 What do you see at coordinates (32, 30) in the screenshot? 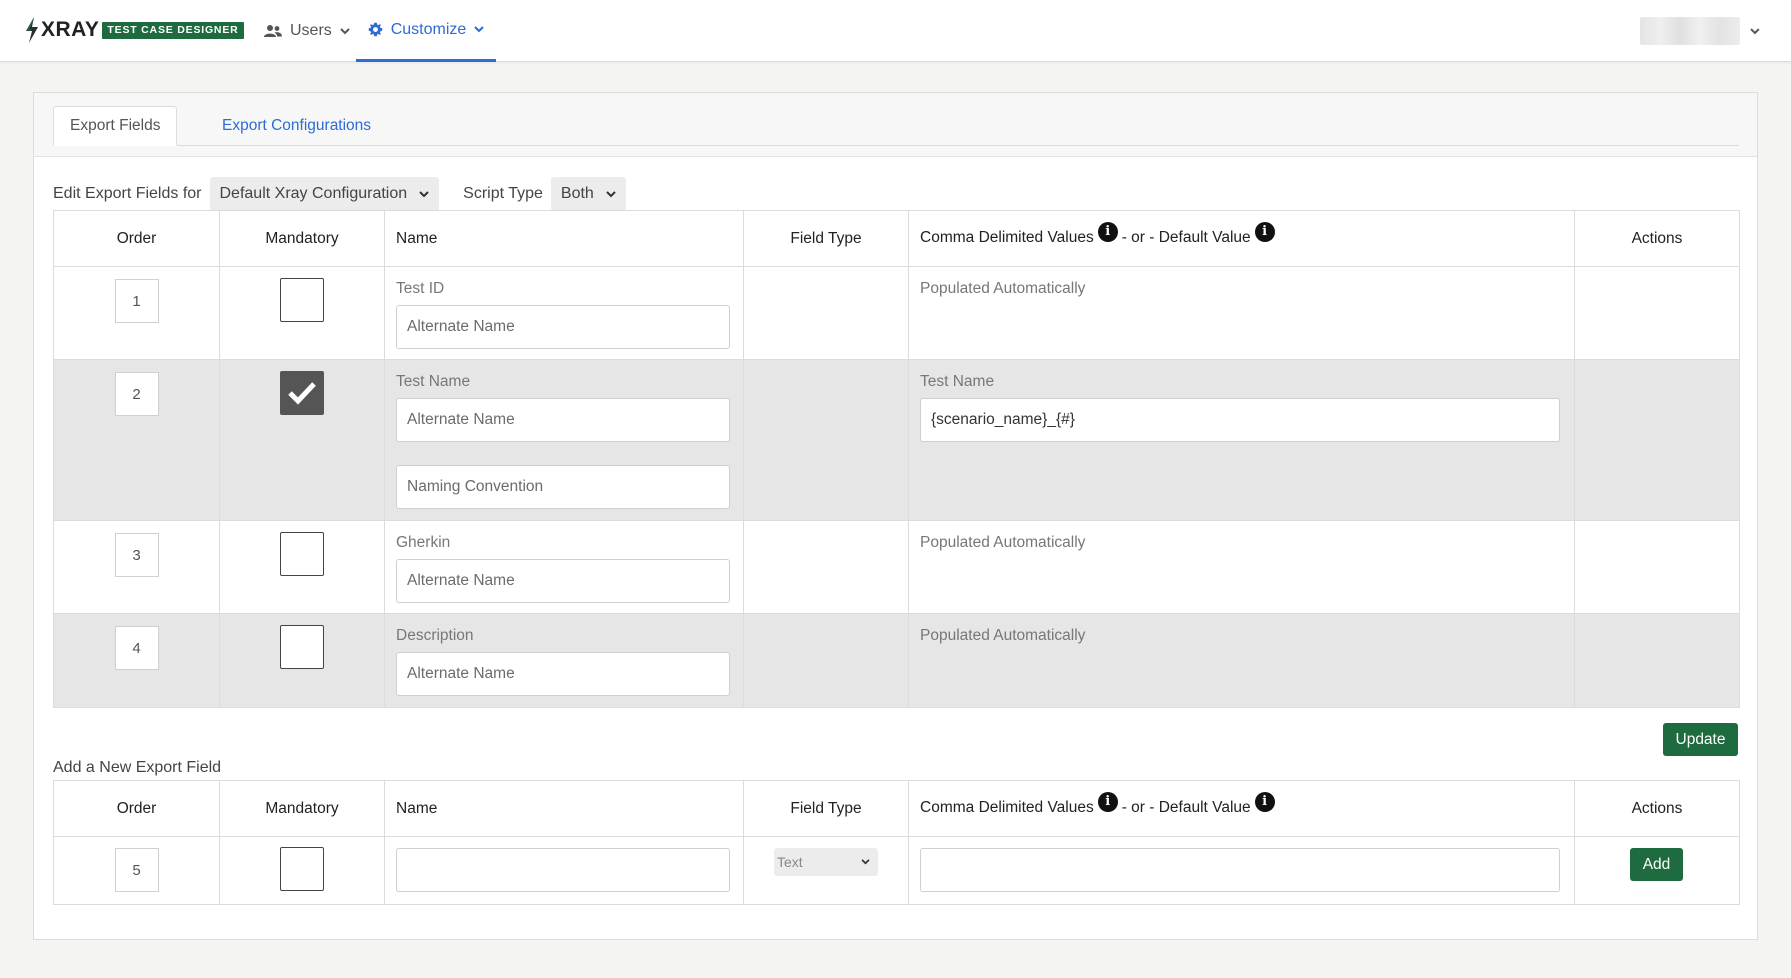
I see `bolt-icon` at bounding box center [32, 30].